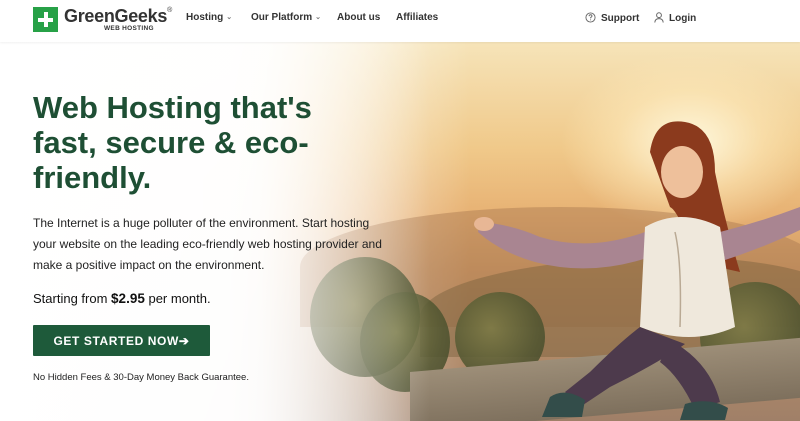 The image size is (800, 421). I want to click on nav-about-us-label: About us, so click(359, 17).